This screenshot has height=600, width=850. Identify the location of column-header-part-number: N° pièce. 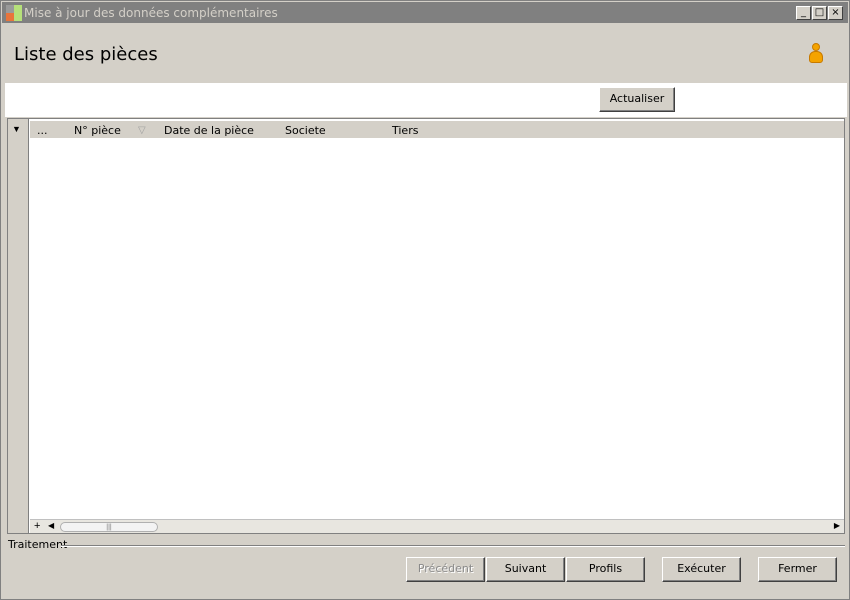
(97, 130).